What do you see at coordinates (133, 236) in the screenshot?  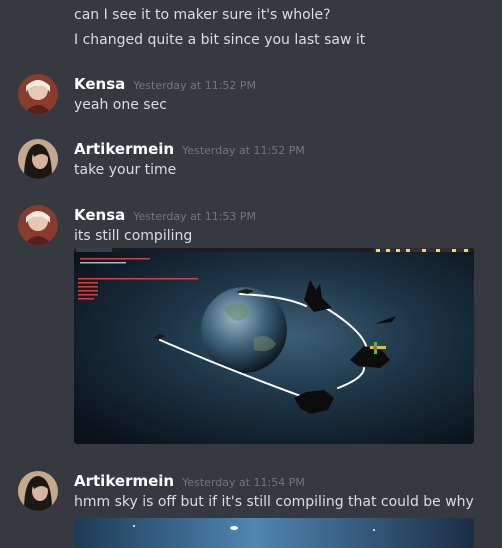 I see `message-text: its still compiling` at bounding box center [133, 236].